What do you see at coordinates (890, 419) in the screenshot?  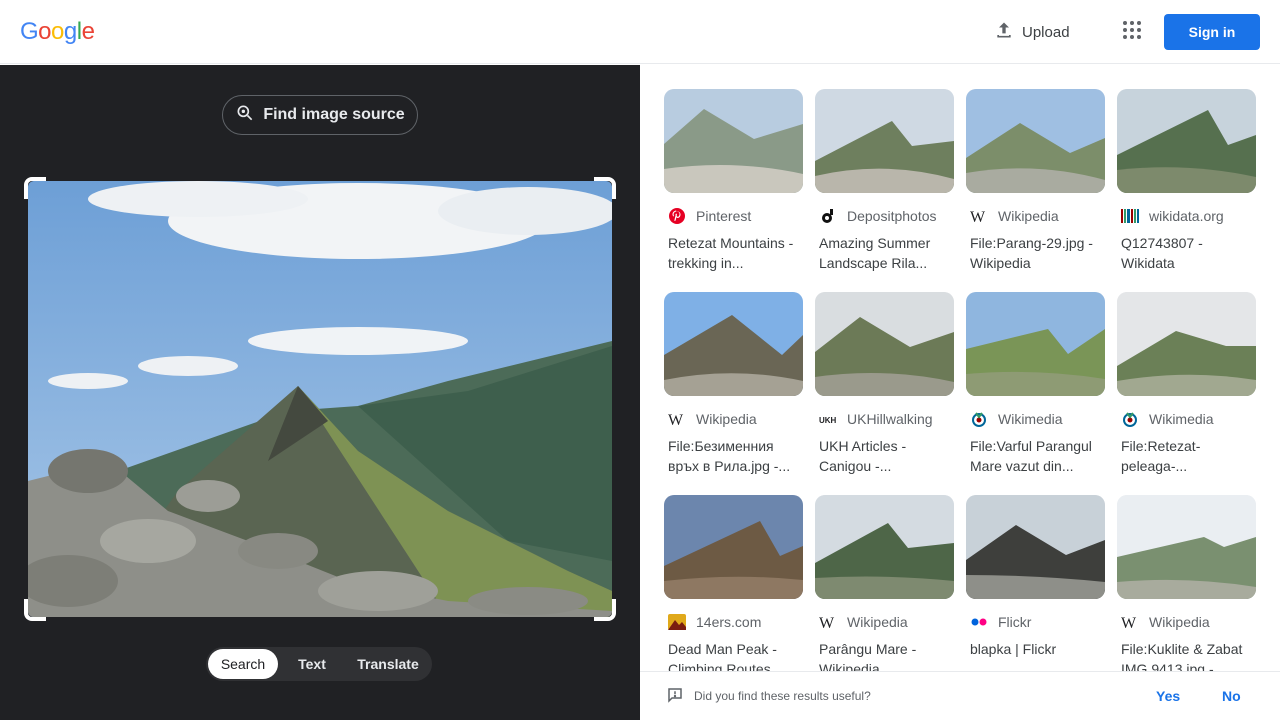 I see `result-source-name: UKHillwalking` at bounding box center [890, 419].